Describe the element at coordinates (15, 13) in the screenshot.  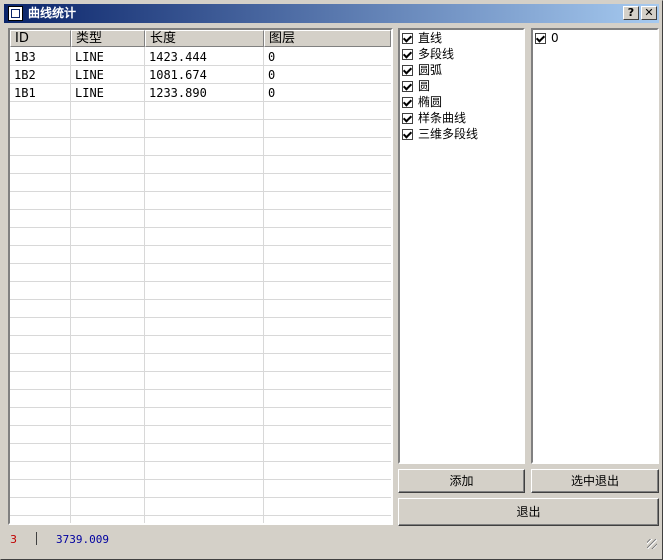
I see `app-icon` at that location.